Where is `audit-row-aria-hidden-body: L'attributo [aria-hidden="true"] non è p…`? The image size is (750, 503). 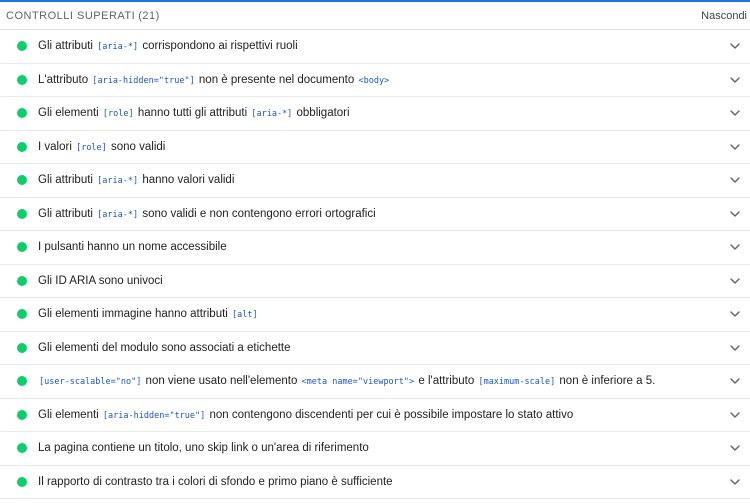 audit-row-aria-hidden-body: L'attributo [aria-hidden="true"] non è p… is located at coordinates (375, 80).